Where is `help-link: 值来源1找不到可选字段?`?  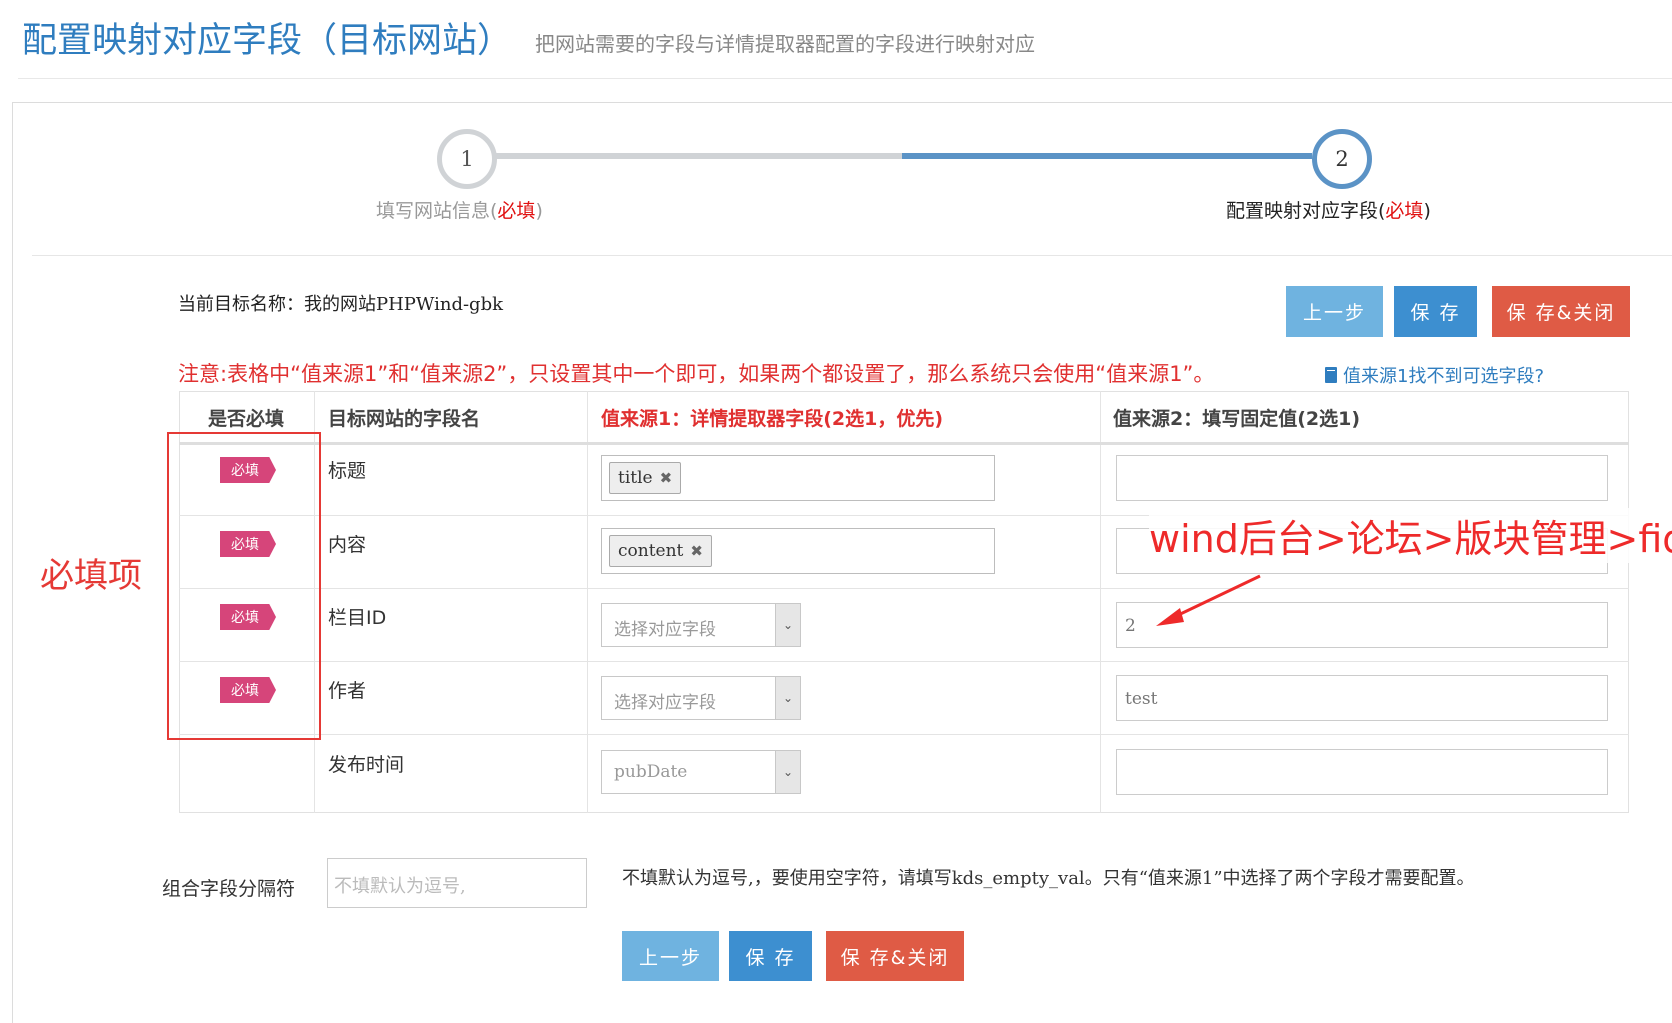
help-link: 值来源1找不到可选字段? is located at coordinates (1434, 375).